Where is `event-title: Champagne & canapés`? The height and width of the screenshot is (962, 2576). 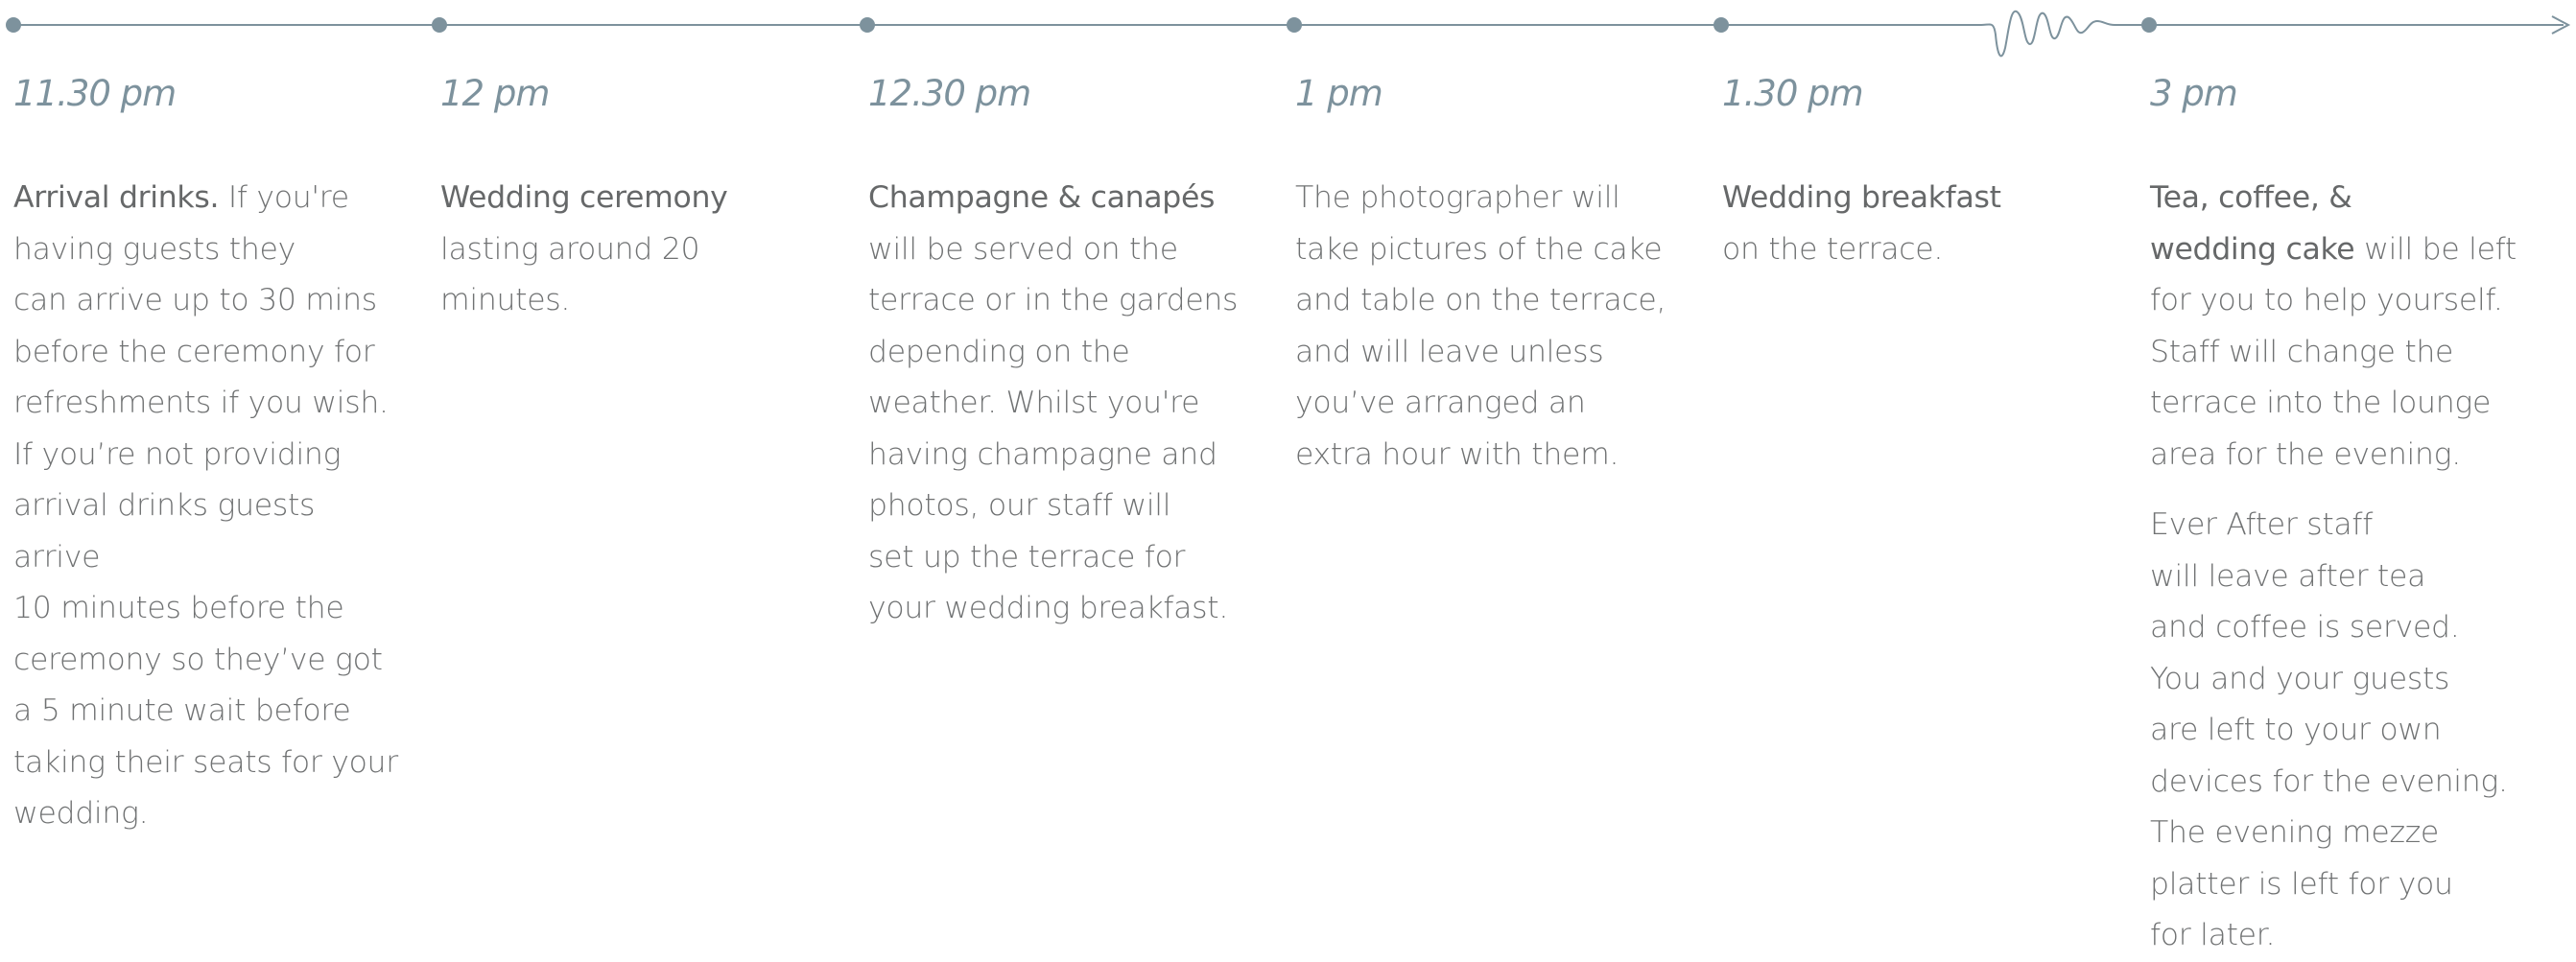 event-title: Champagne & canapés is located at coordinates (1042, 198).